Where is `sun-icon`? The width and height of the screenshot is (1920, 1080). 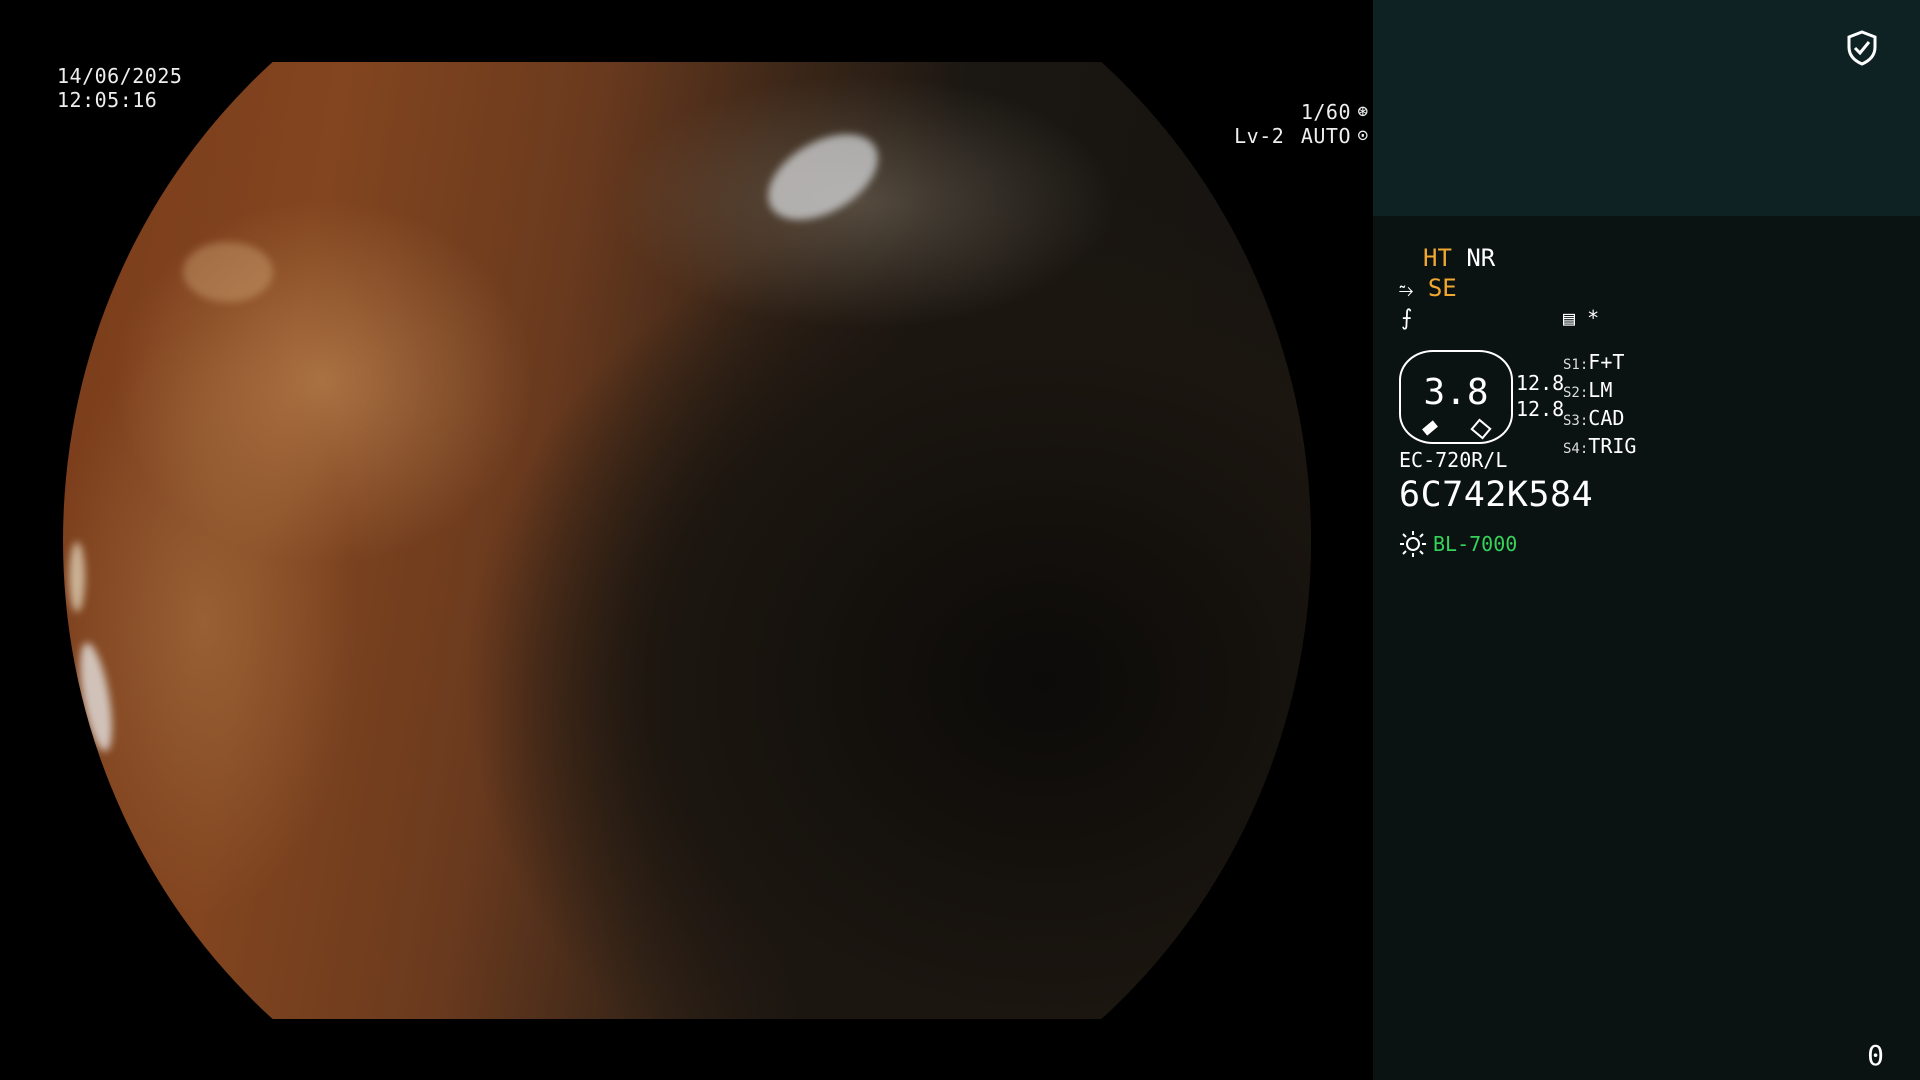
sun-icon is located at coordinates (1413, 544).